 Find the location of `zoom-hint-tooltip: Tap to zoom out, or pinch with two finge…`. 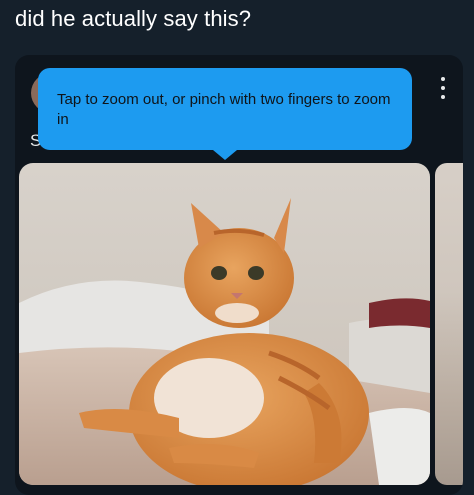

zoom-hint-tooltip: Tap to zoom out, or pinch with two finge… is located at coordinates (225, 109).